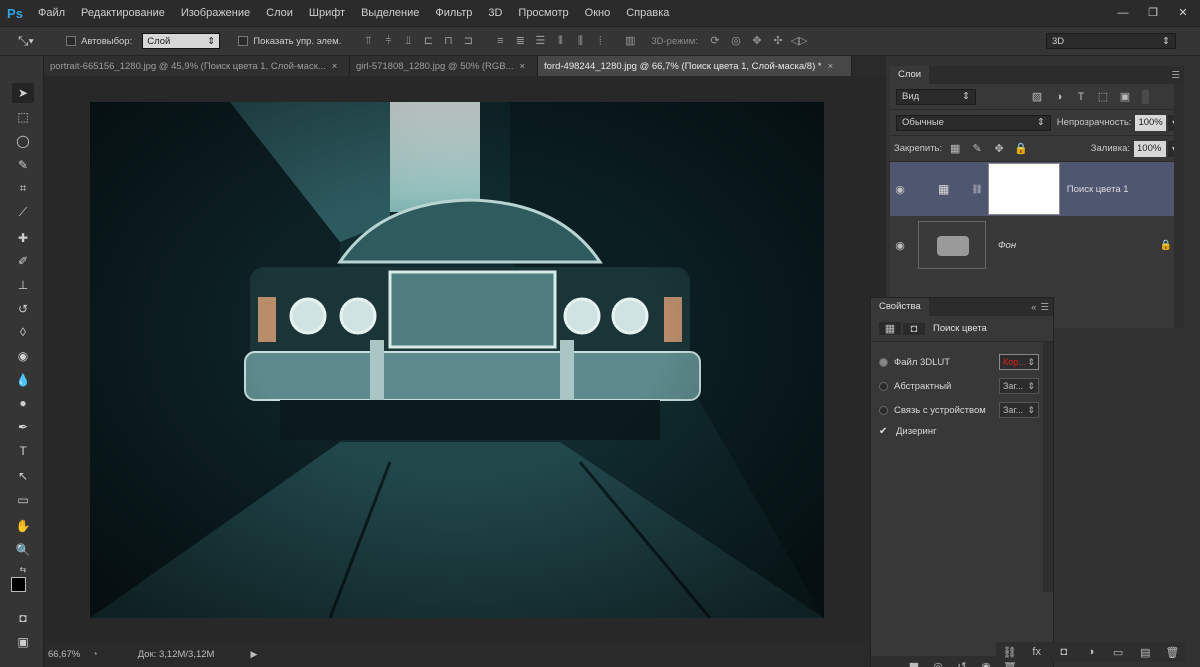 This screenshot has width=1200, height=667. What do you see at coordinates (883, 362) in the screenshot?
I see `radio-3dlut` at bounding box center [883, 362].